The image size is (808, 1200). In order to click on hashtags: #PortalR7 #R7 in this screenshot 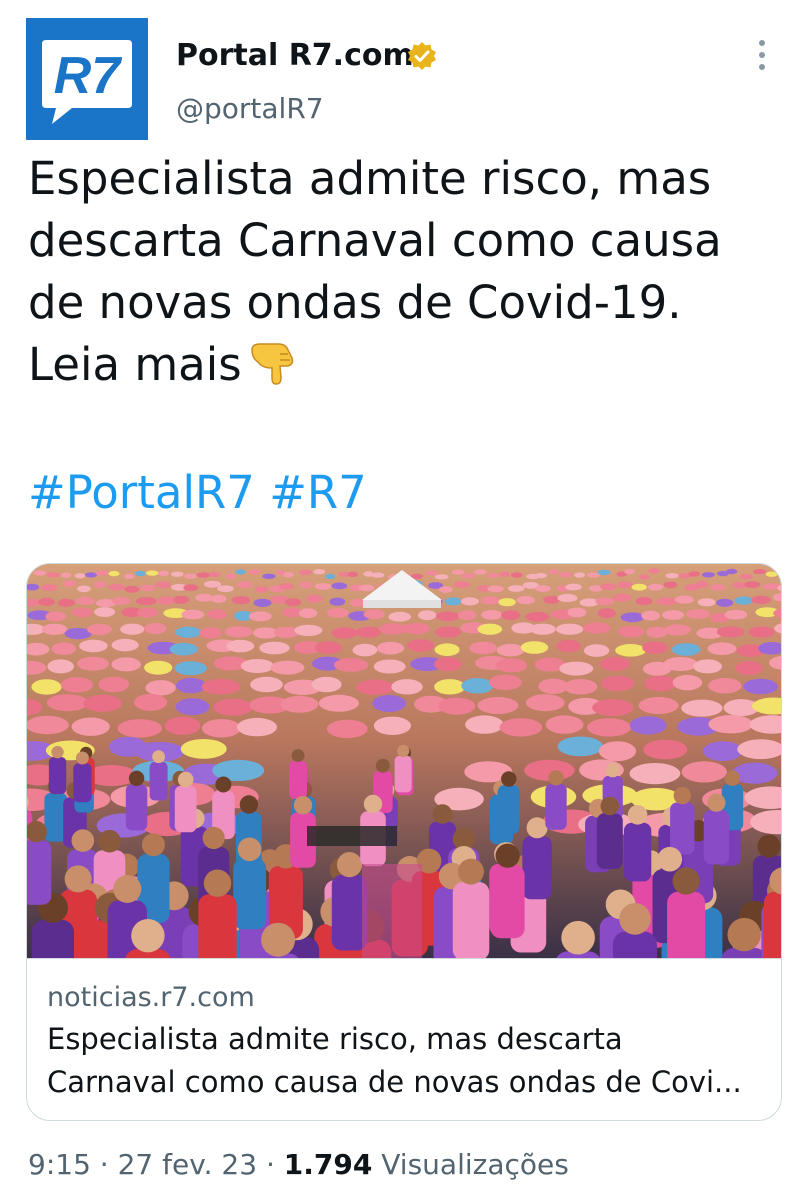, I will do `click(197, 493)`.